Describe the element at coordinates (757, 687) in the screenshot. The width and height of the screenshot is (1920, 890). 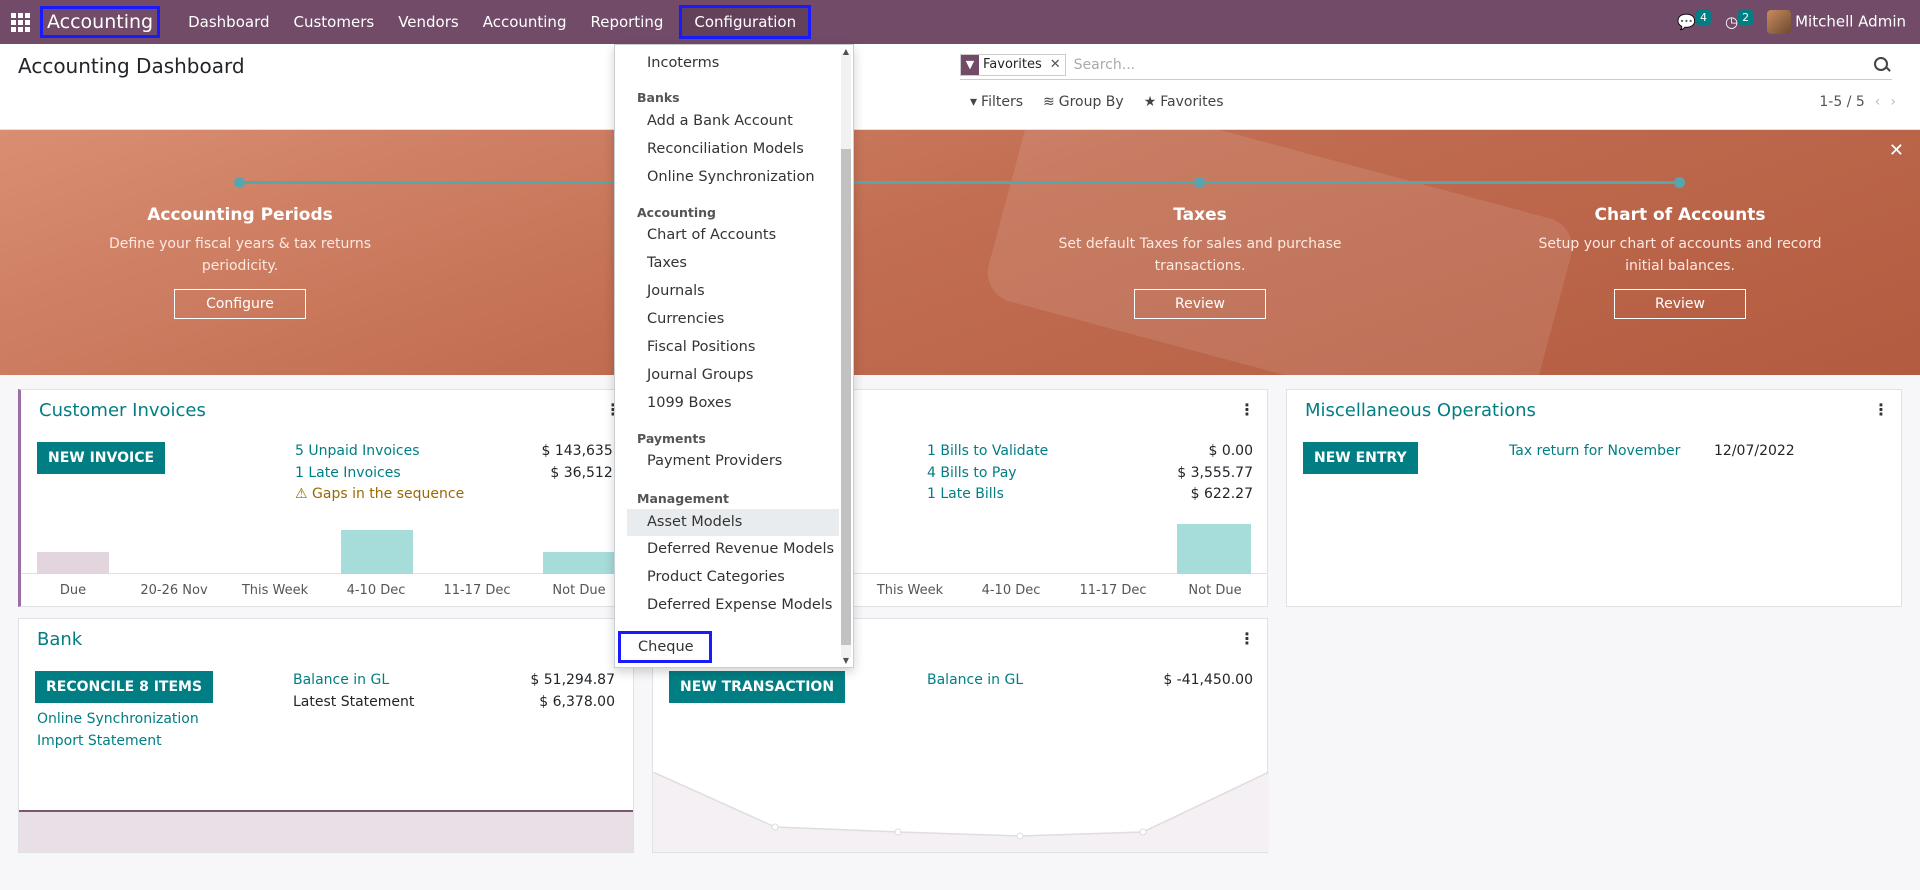
I see `new-transaction-button: NEW TRANSACTION` at that location.